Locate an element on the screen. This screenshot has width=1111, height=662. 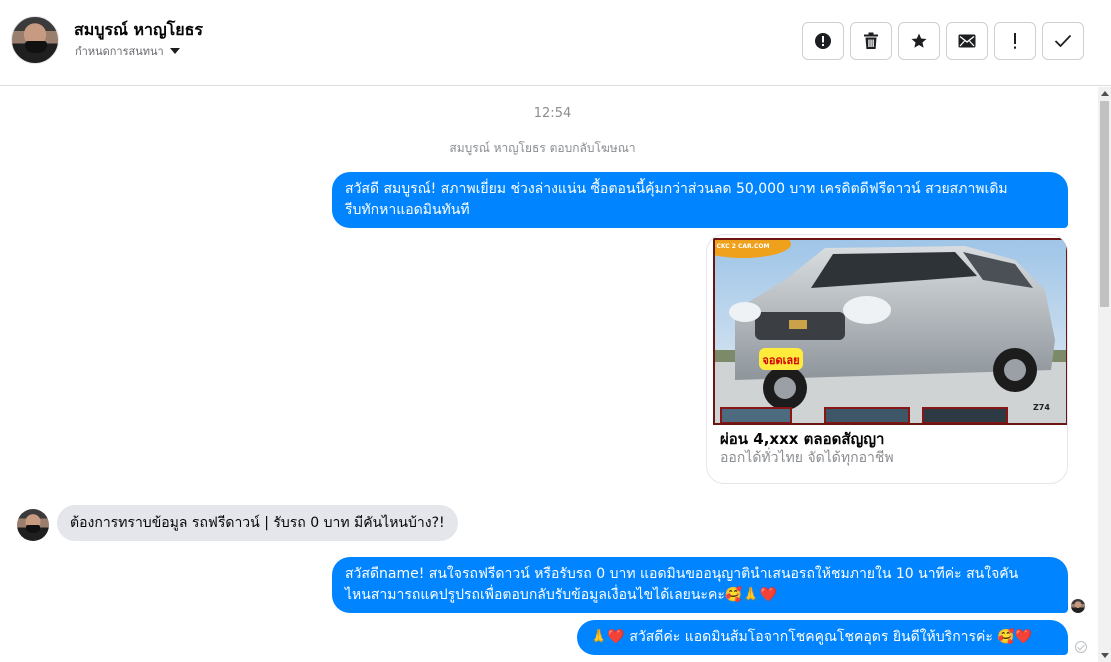
check-icon is located at coordinates (1063, 41).